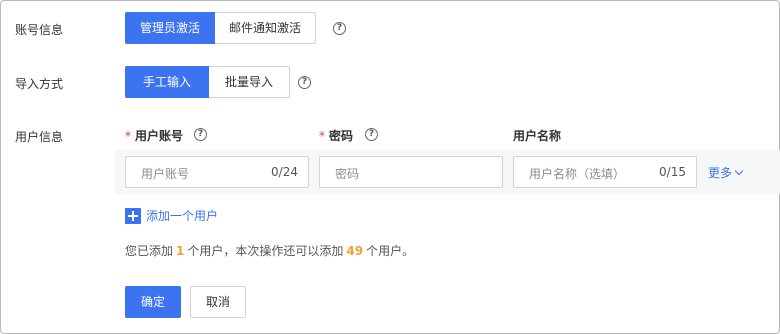 The height and width of the screenshot is (334, 780). I want to click on name-column-header: 用户名称, so click(537, 136).